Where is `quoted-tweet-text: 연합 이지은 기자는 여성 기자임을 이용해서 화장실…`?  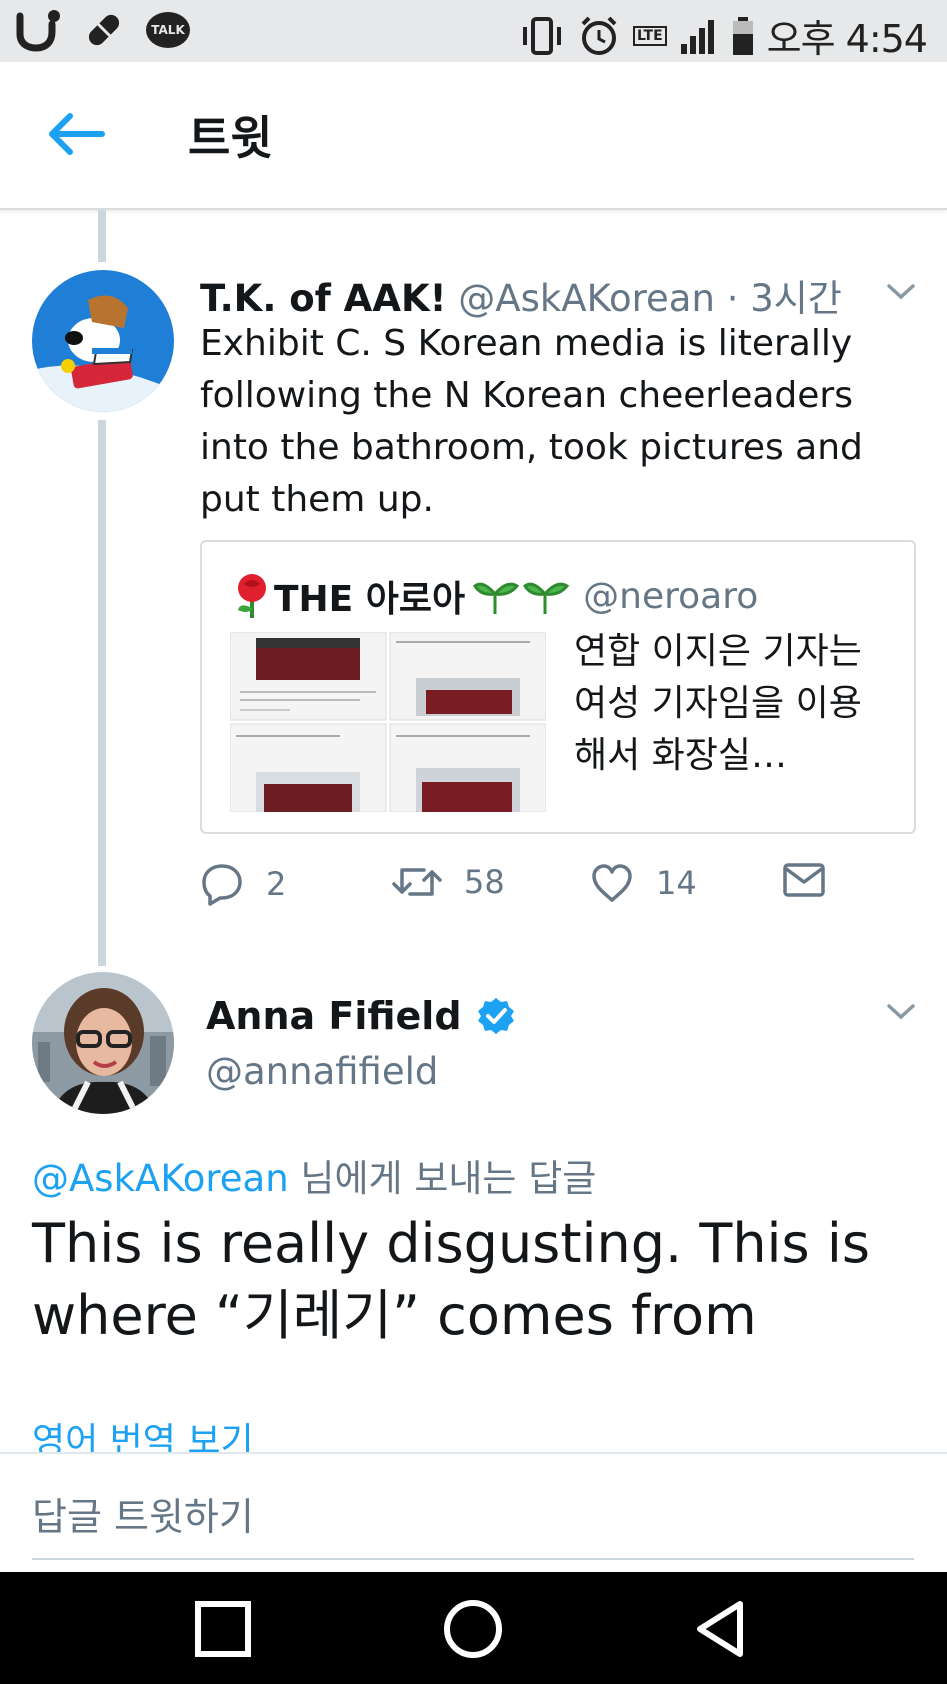
quoted-tweet-text: 연합 이지은 기자는 여성 기자임을 이용해서 화장실… is located at coordinates (718, 703).